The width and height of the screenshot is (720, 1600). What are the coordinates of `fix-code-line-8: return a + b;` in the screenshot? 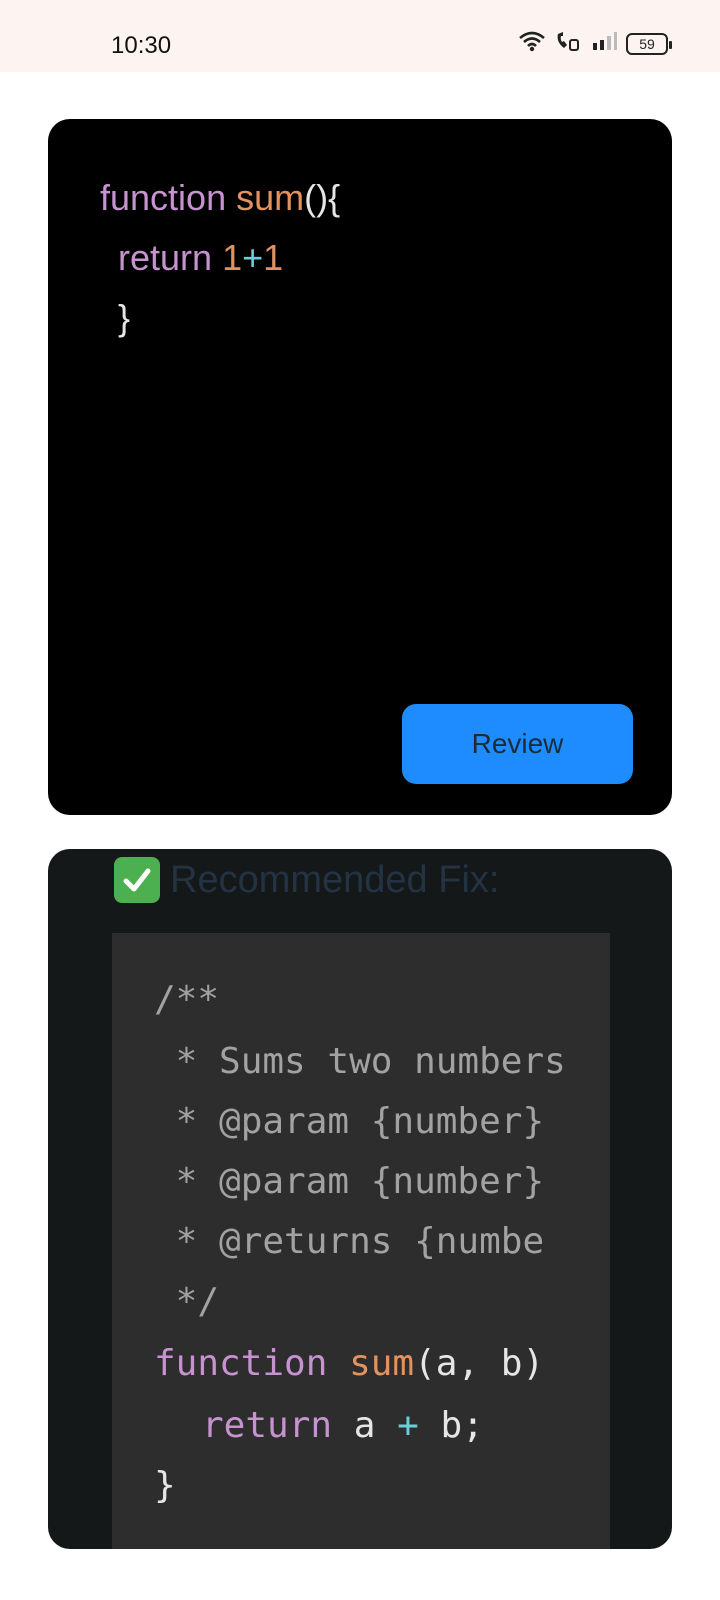 It's located at (343, 1425).